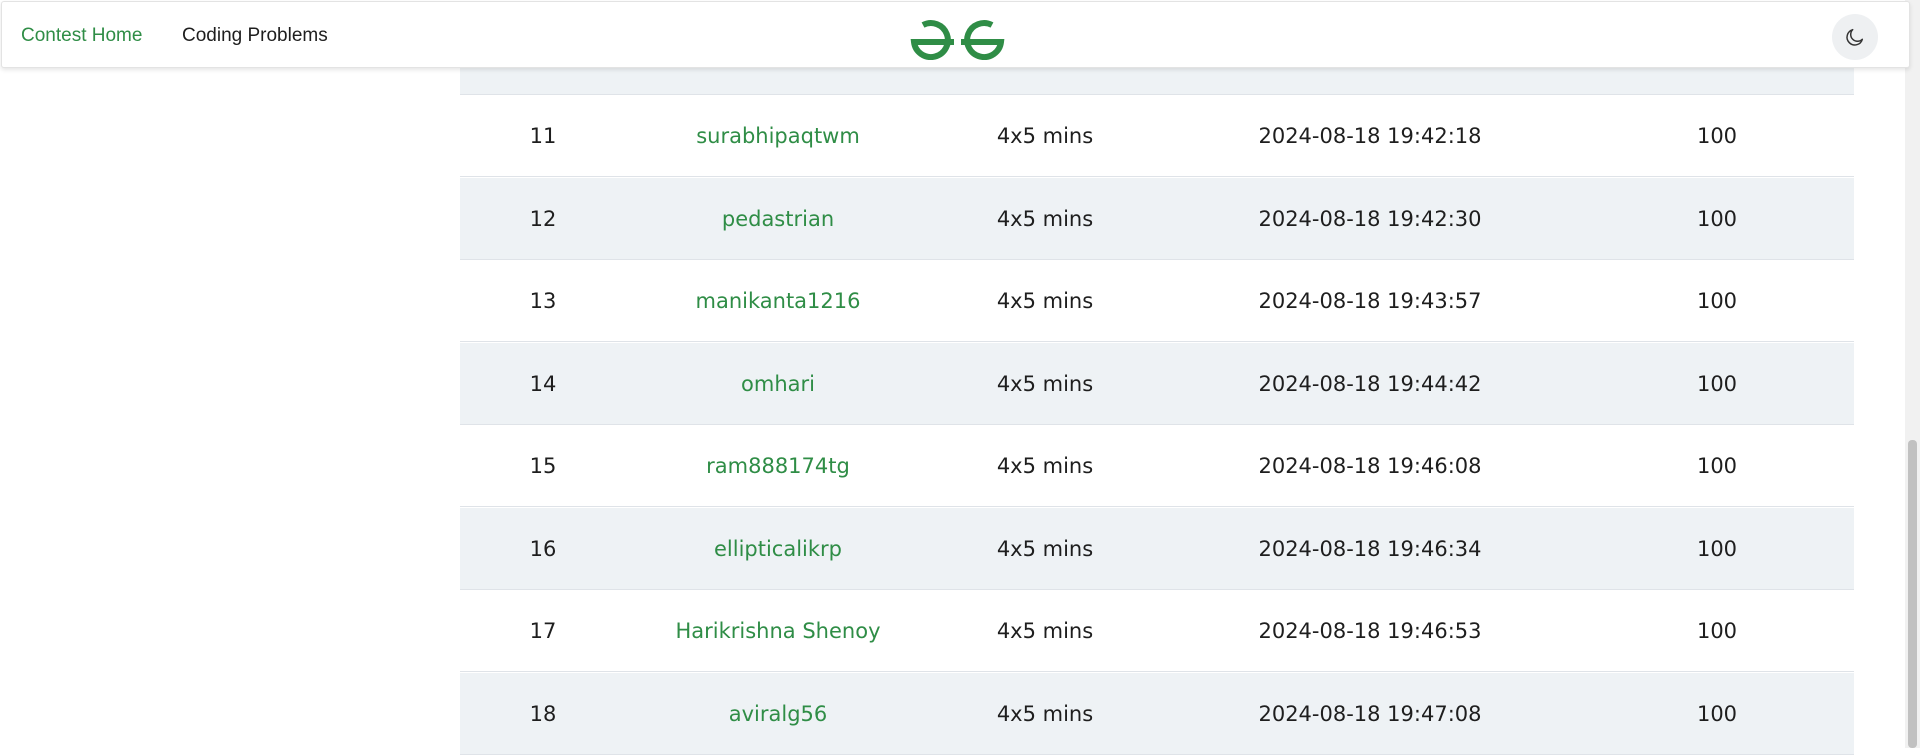 Image resolution: width=1920 pixels, height=755 pixels. I want to click on username-link: Harikrishna Shenoy, so click(778, 631).